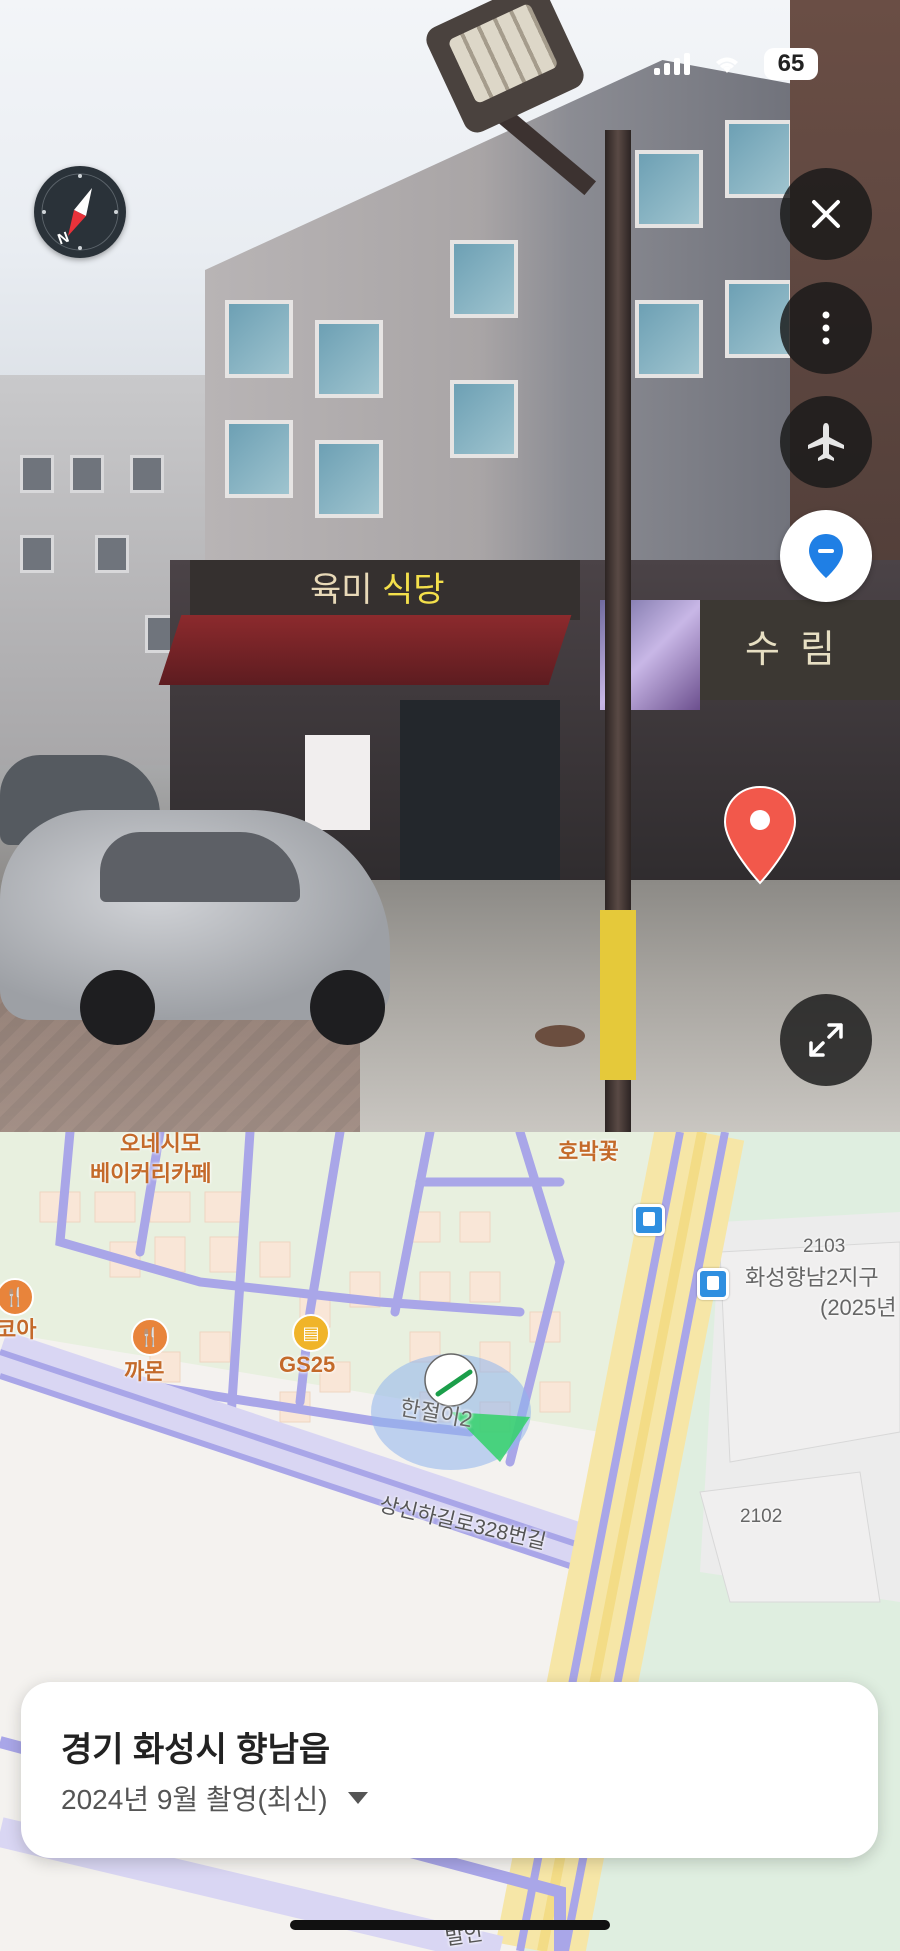 This screenshot has height=1951, width=900. I want to click on close-button, so click(826, 214).